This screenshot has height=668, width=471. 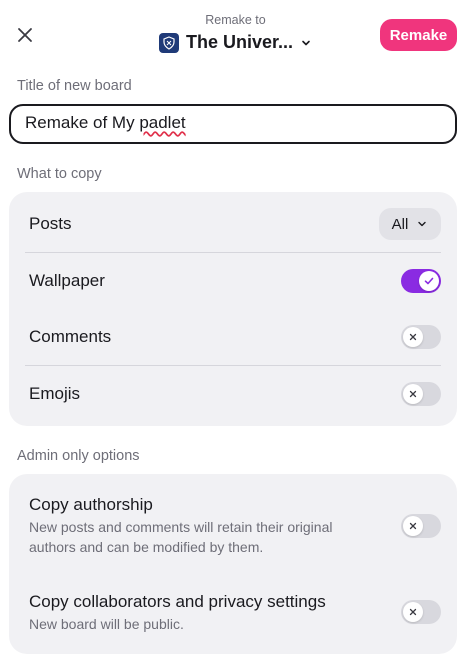 I want to click on posts-label: Posts, so click(x=50, y=223).